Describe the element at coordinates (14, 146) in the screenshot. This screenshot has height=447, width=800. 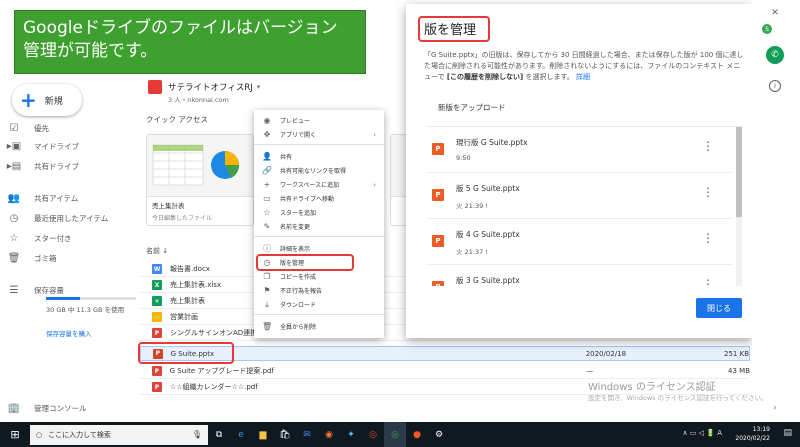
I see `drive-icon: ▸▣` at that location.